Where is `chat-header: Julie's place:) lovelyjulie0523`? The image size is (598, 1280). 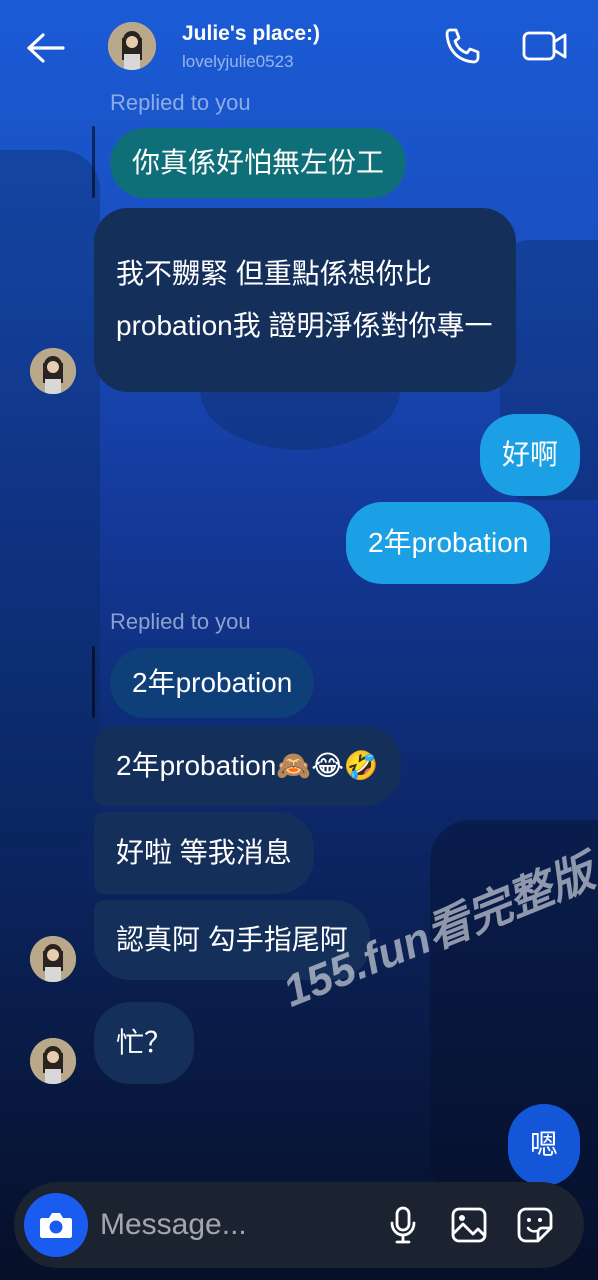 chat-header: Julie's place:) lovelyjulie0523 is located at coordinates (299, 46).